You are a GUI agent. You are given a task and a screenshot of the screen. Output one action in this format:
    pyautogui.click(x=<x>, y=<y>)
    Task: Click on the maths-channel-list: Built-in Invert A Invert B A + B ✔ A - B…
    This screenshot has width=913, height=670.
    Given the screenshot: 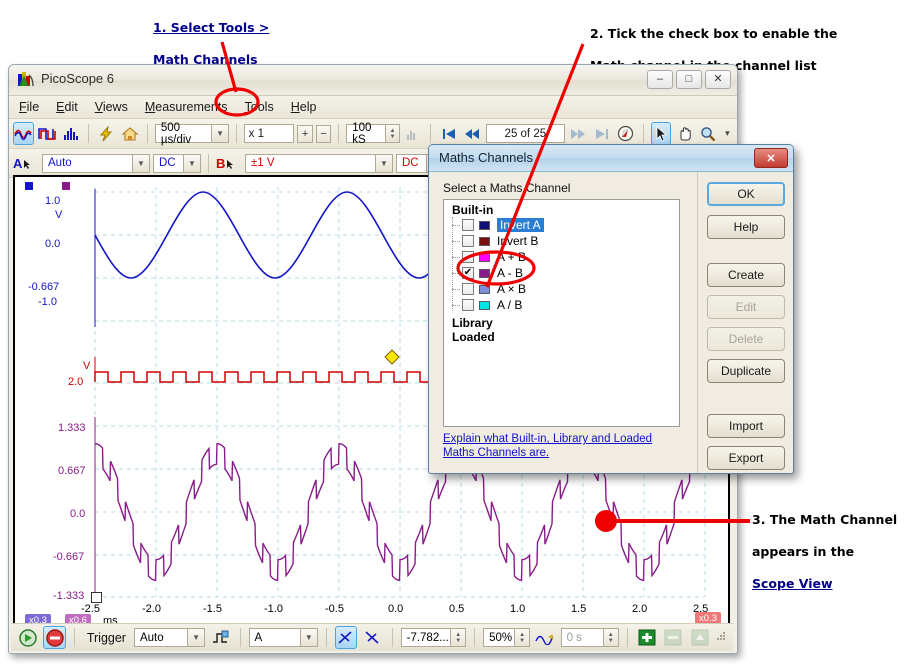 What is the action you would take?
    pyautogui.click(x=561, y=313)
    